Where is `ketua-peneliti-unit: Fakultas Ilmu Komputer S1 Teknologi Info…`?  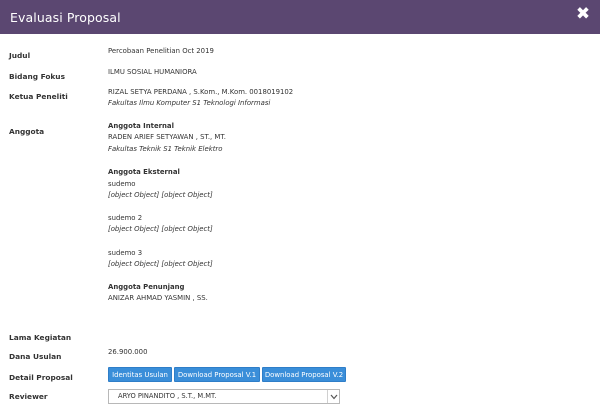 ketua-peneliti-unit: Fakultas Ilmu Komputer S1 Teknologi Info… is located at coordinates (189, 103).